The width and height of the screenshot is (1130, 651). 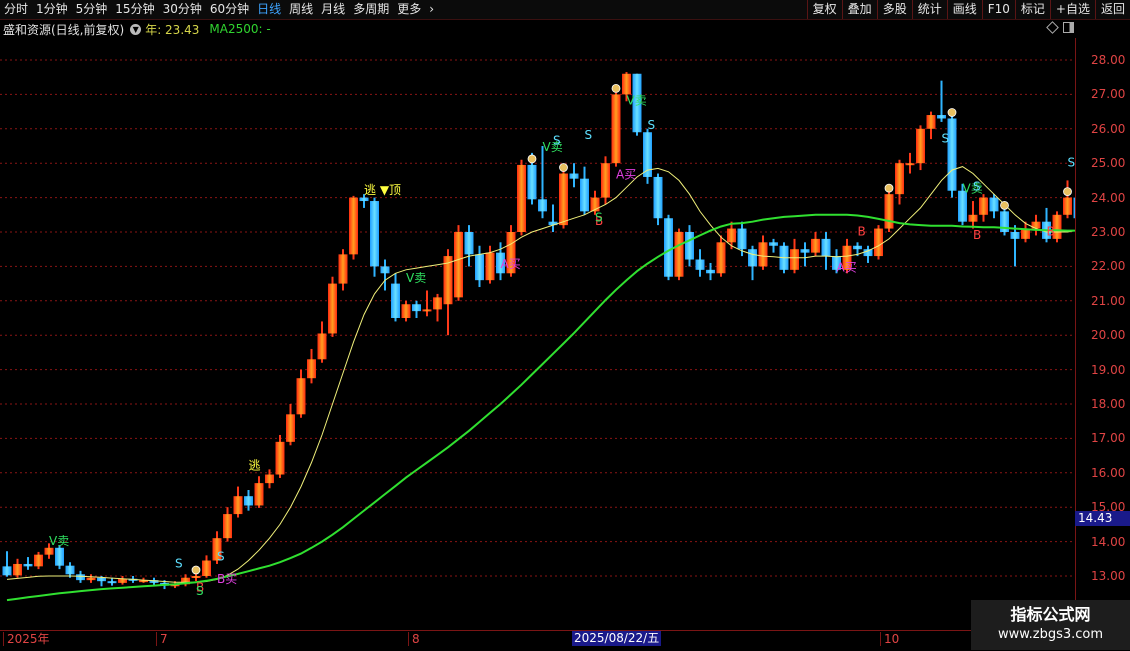 What do you see at coordinates (1108, 300) in the screenshot?
I see `price-label: 21.00` at bounding box center [1108, 300].